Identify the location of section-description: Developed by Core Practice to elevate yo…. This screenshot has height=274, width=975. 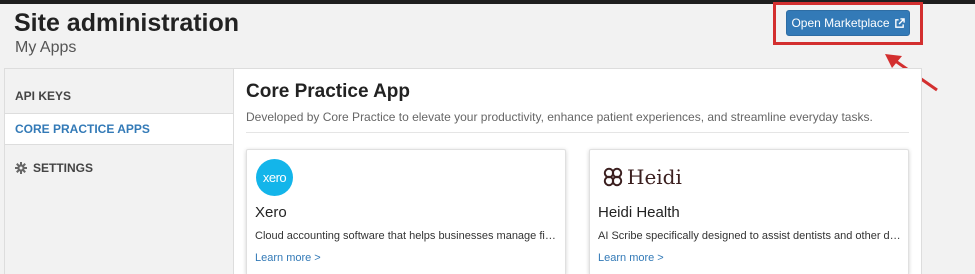
(559, 117).